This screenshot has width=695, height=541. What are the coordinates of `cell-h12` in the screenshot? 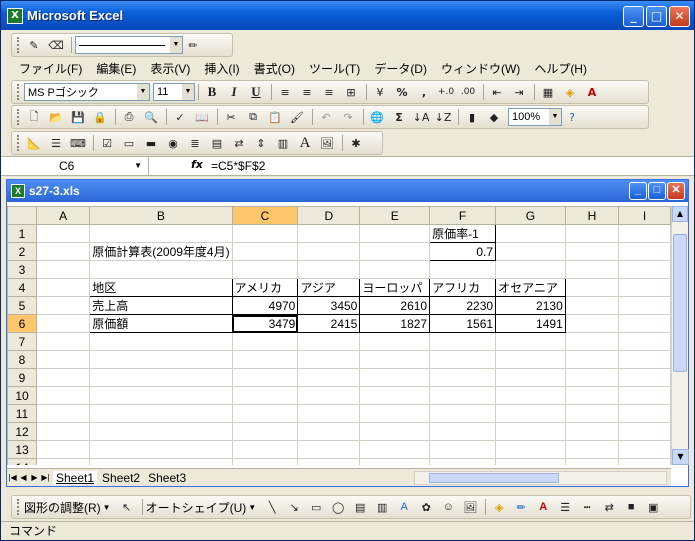 It's located at (592, 431).